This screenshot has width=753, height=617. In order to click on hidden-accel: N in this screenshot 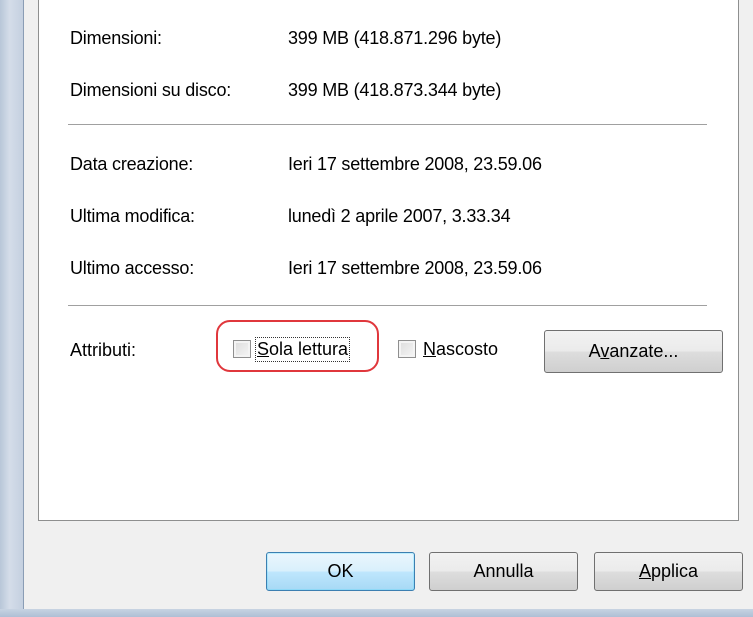, I will do `click(429, 349)`.